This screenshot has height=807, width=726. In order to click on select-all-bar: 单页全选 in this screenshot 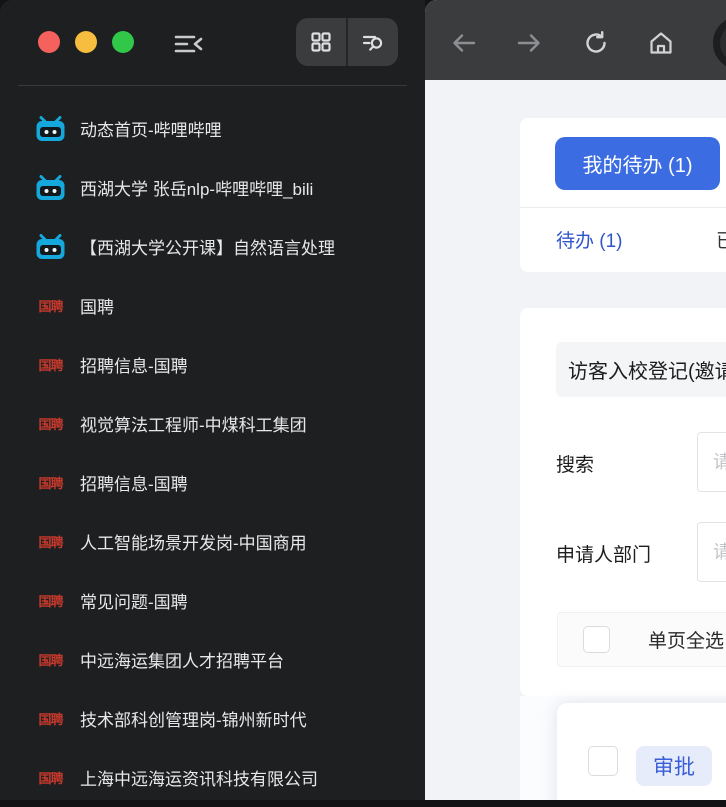, I will do `click(641, 639)`.